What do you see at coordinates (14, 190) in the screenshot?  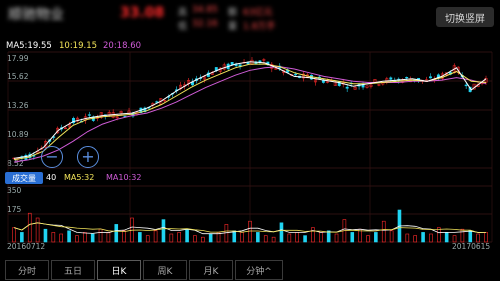 I see `volume-axis-label: 350` at bounding box center [14, 190].